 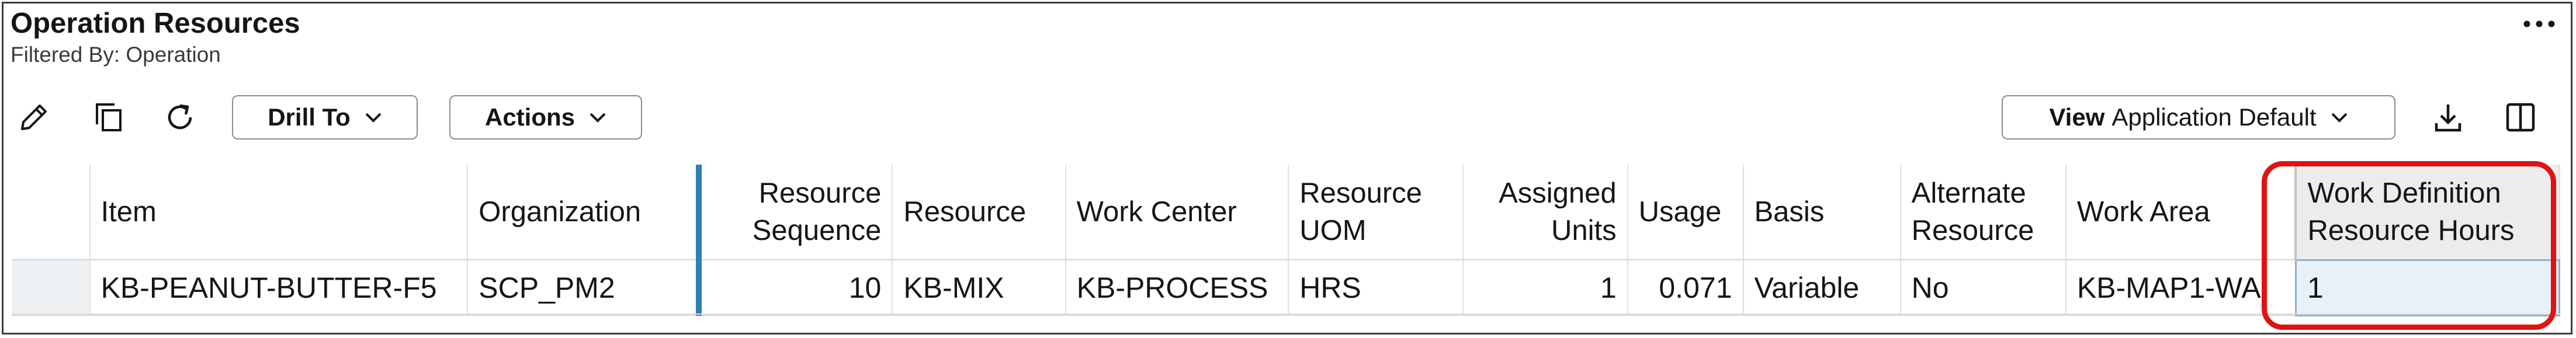 What do you see at coordinates (979, 288) in the screenshot?
I see `cell-resource: KB-MIX` at bounding box center [979, 288].